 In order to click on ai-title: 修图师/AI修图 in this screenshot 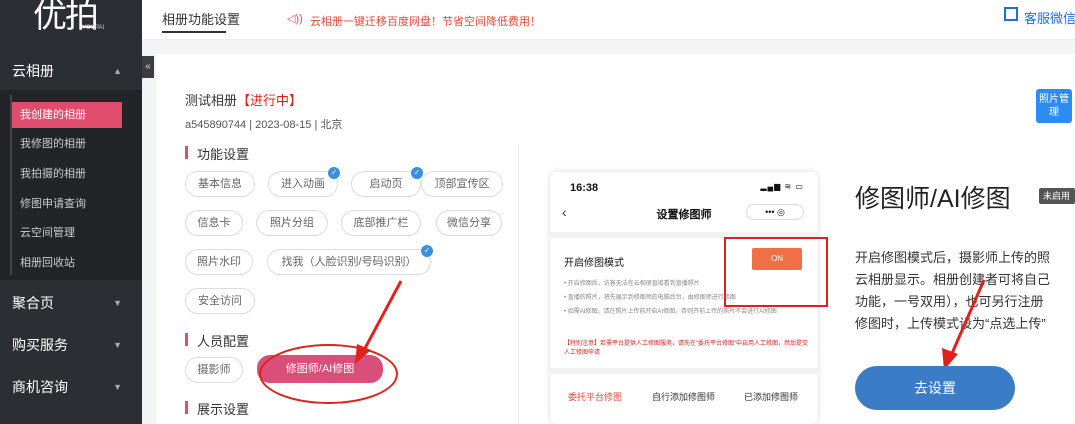, I will do `click(933, 199)`.